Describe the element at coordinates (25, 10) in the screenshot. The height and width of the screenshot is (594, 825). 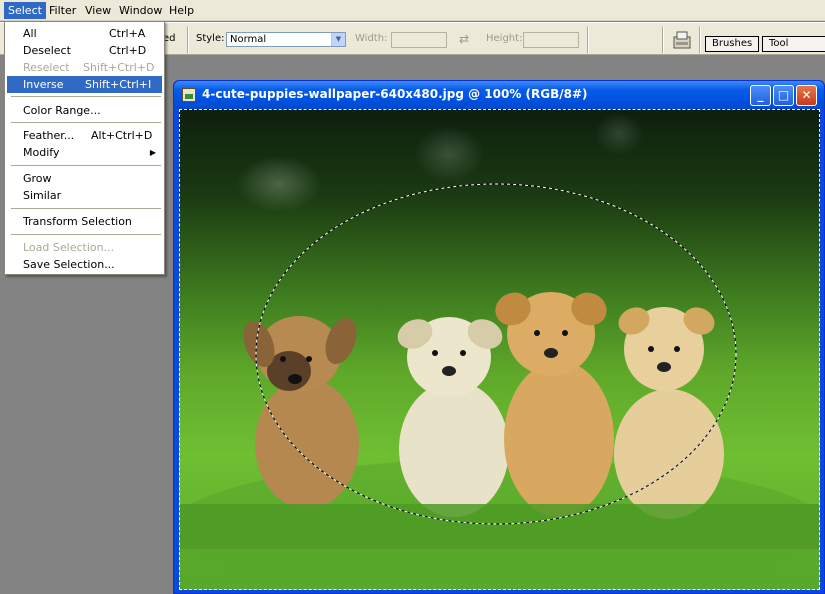
I see `menu-select: Select` at that location.